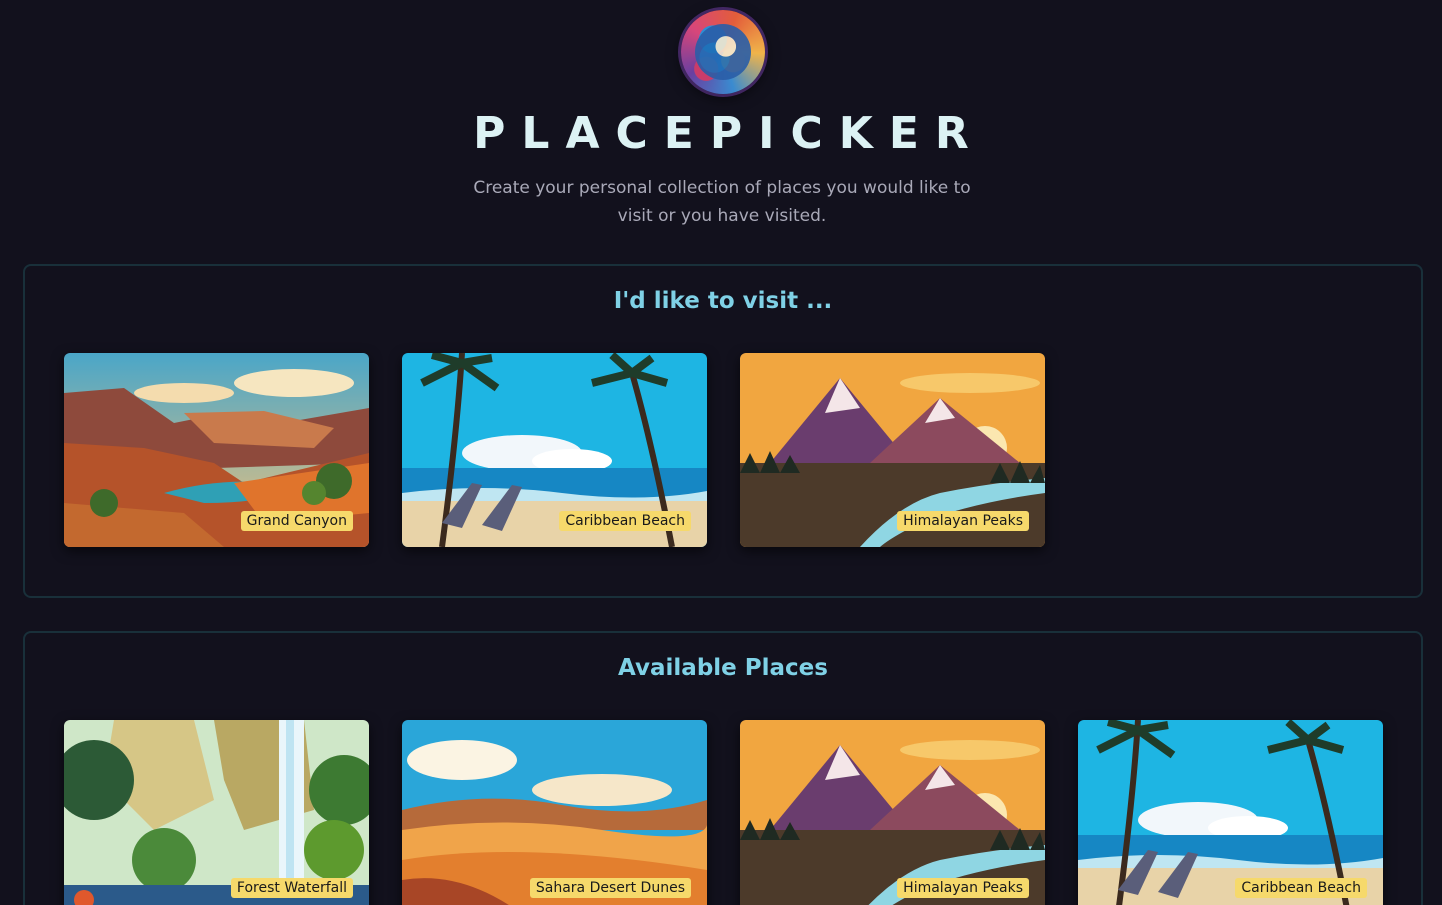  I want to click on place-label: Forest Waterfall, so click(291, 888).